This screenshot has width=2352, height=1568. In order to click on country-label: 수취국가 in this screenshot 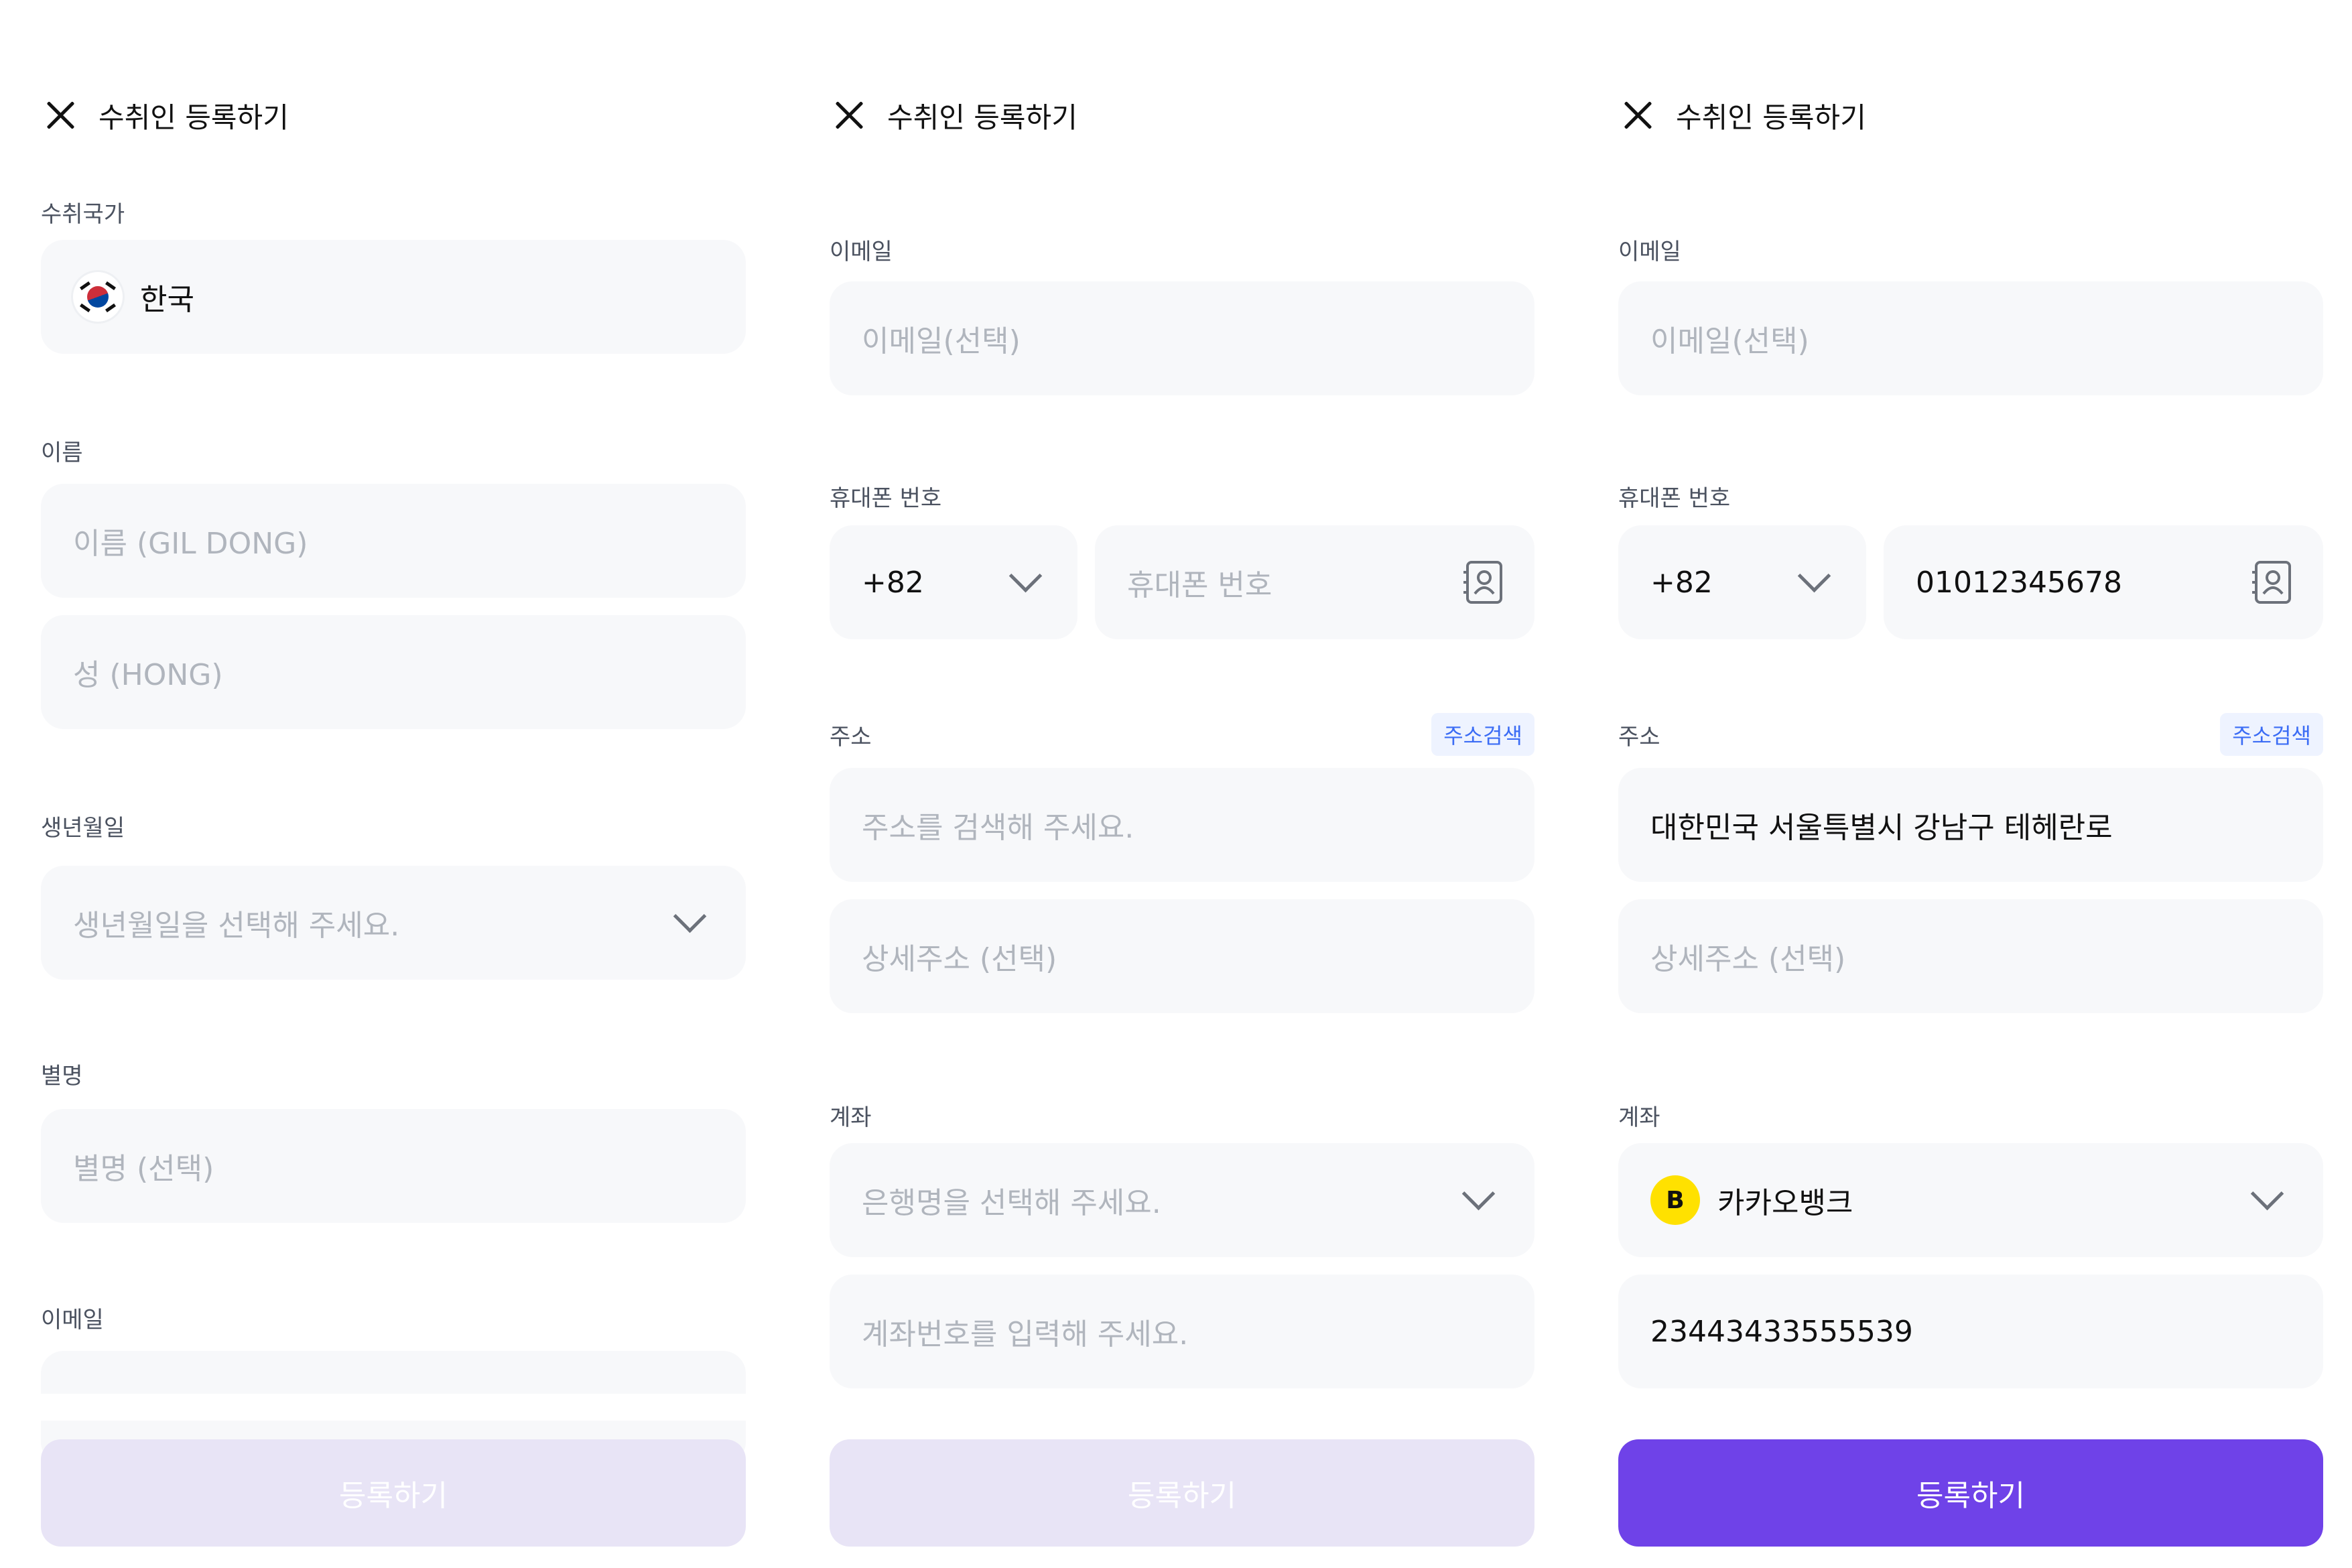, I will do `click(83, 214)`.